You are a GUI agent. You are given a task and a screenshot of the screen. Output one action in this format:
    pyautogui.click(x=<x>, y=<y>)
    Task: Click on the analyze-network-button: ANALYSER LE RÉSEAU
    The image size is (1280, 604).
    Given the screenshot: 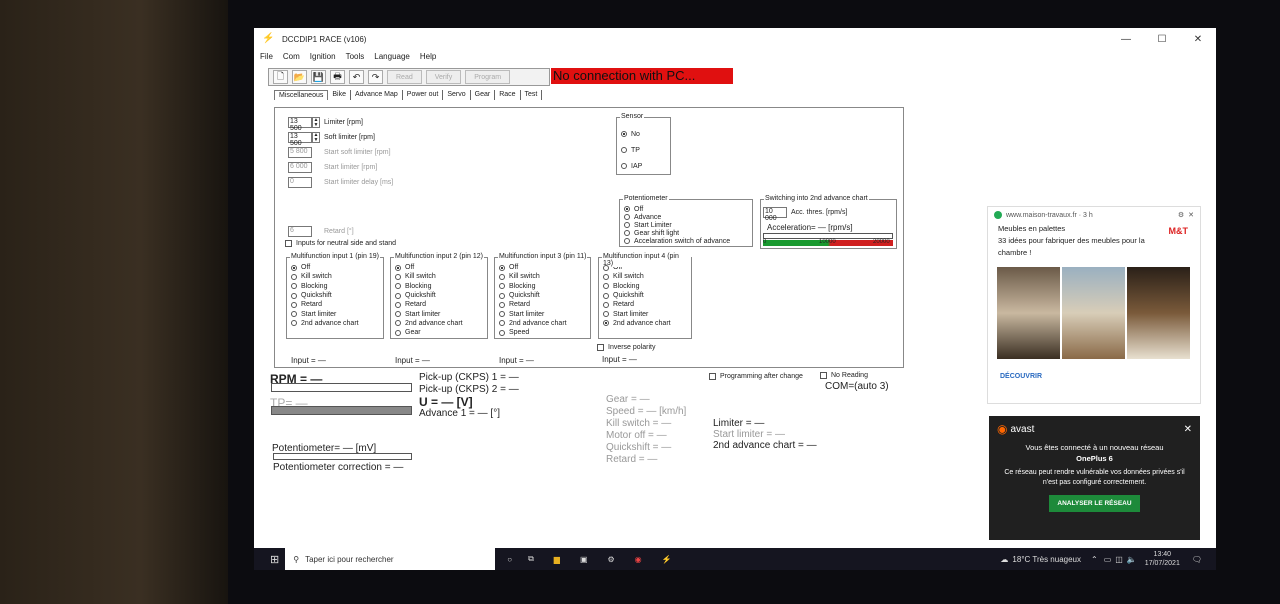 What is the action you would take?
    pyautogui.click(x=1094, y=503)
    